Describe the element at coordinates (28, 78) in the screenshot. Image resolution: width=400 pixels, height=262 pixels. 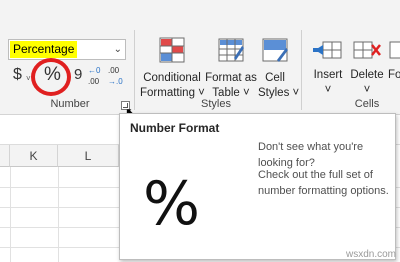
I see `chevron-down-icon: ˅` at that location.